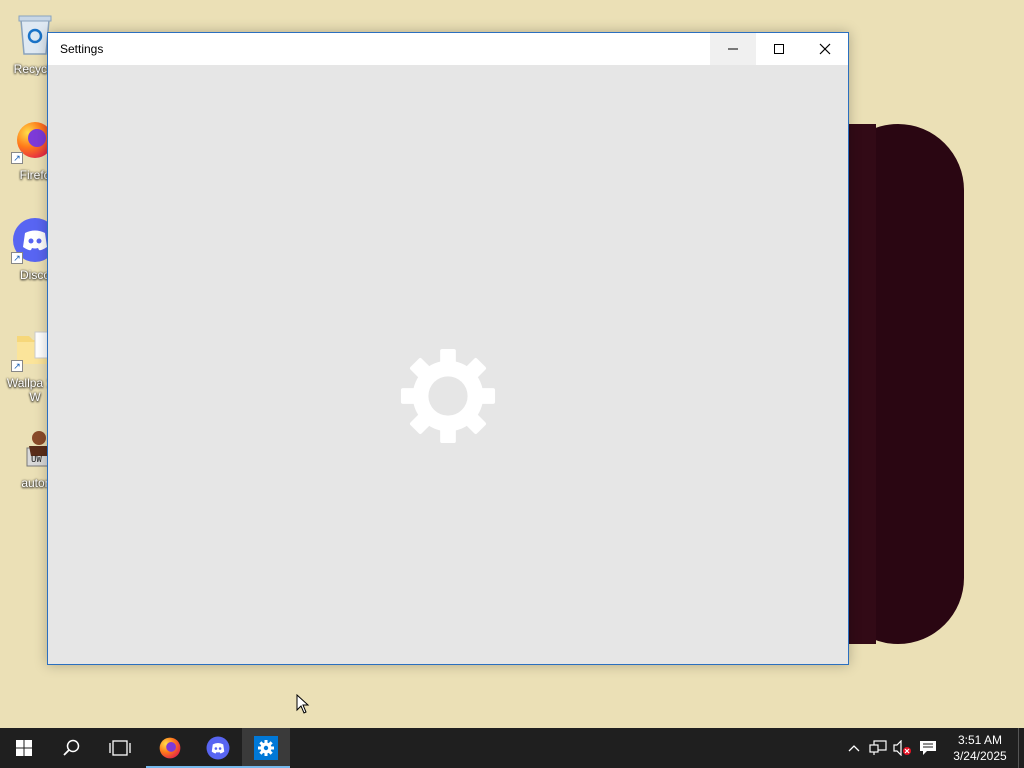  I want to click on window-title: Settings, so click(82, 49).